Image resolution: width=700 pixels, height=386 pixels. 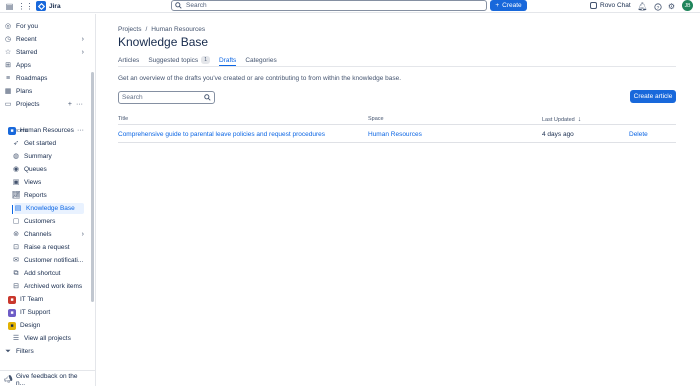 I want to click on app-switcher-icon: ⋮⋮, so click(x=26, y=6).